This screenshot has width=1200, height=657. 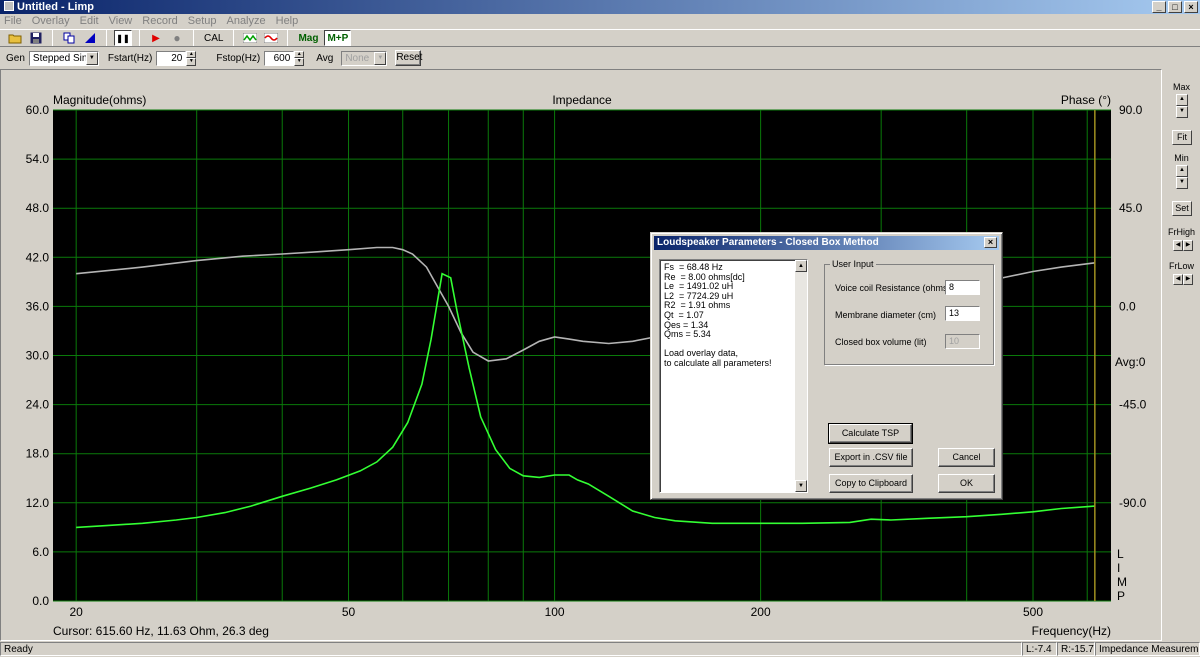 I want to click on frhigh-spinner: ◀ ▶, so click(x=1183, y=245).